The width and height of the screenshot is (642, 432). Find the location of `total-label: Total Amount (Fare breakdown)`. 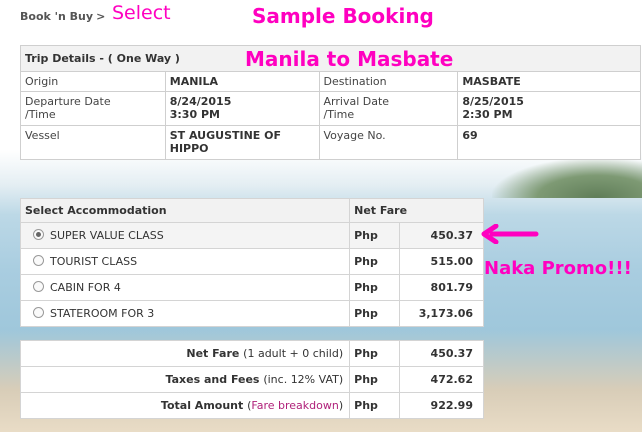

total-label: Total Amount (Fare breakdown) is located at coordinates (185, 405).